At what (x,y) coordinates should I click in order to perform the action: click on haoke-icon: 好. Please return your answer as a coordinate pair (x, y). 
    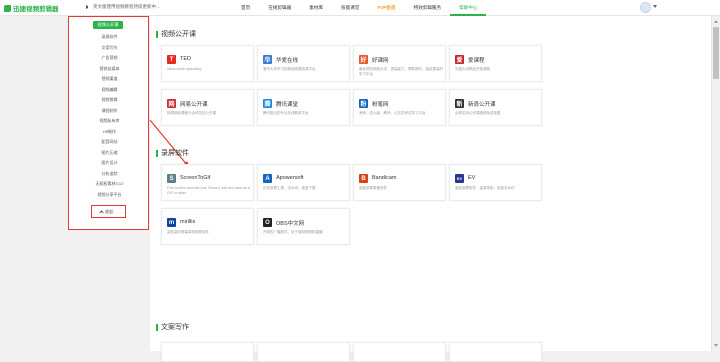
    Looking at the image, I should click on (363, 59).